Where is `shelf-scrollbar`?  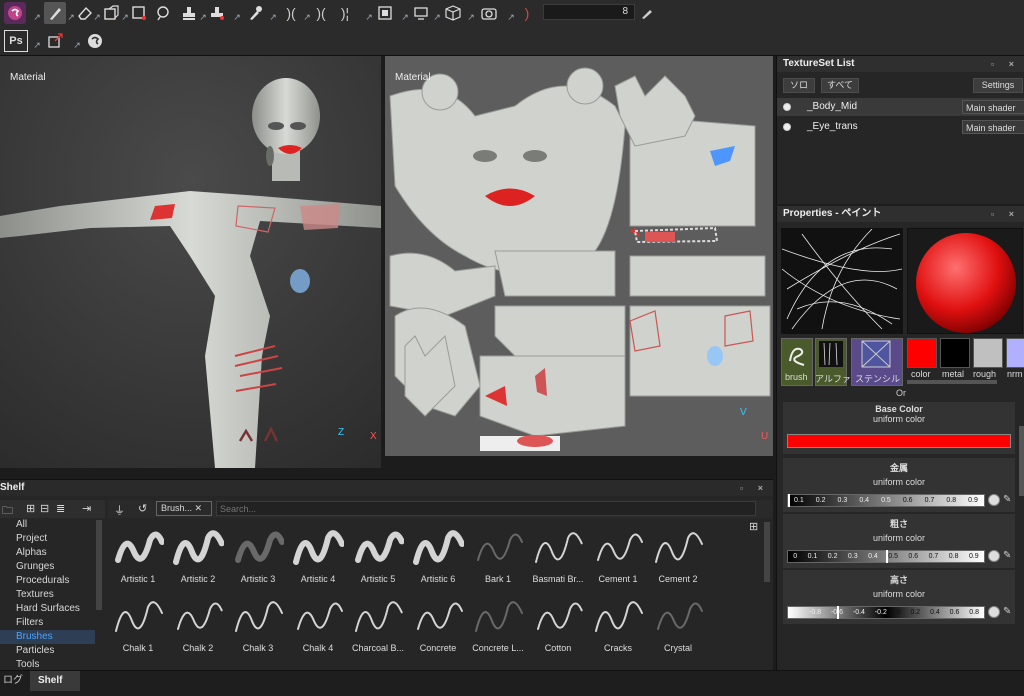
shelf-scrollbar is located at coordinates (767, 552).